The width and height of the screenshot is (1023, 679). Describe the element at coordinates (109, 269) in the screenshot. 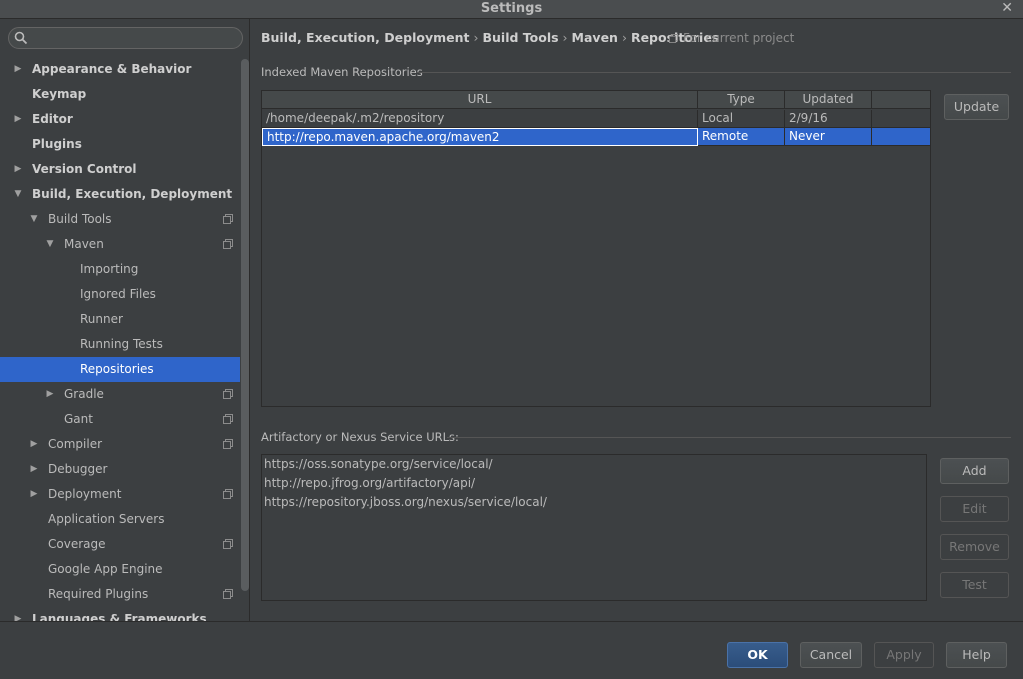

I see `sidebar-item-label: Importing` at that location.